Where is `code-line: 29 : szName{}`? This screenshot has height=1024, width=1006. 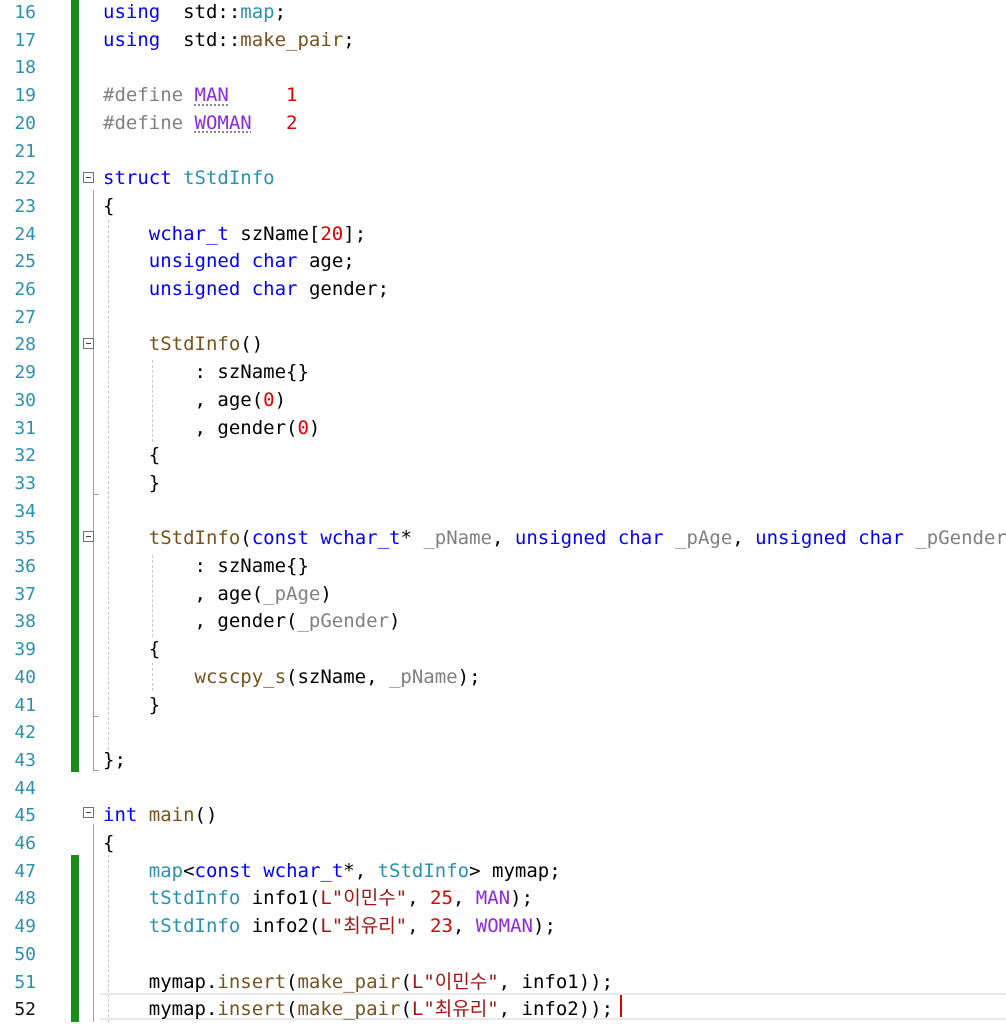
code-line: 29 : szName{} is located at coordinates (503, 373).